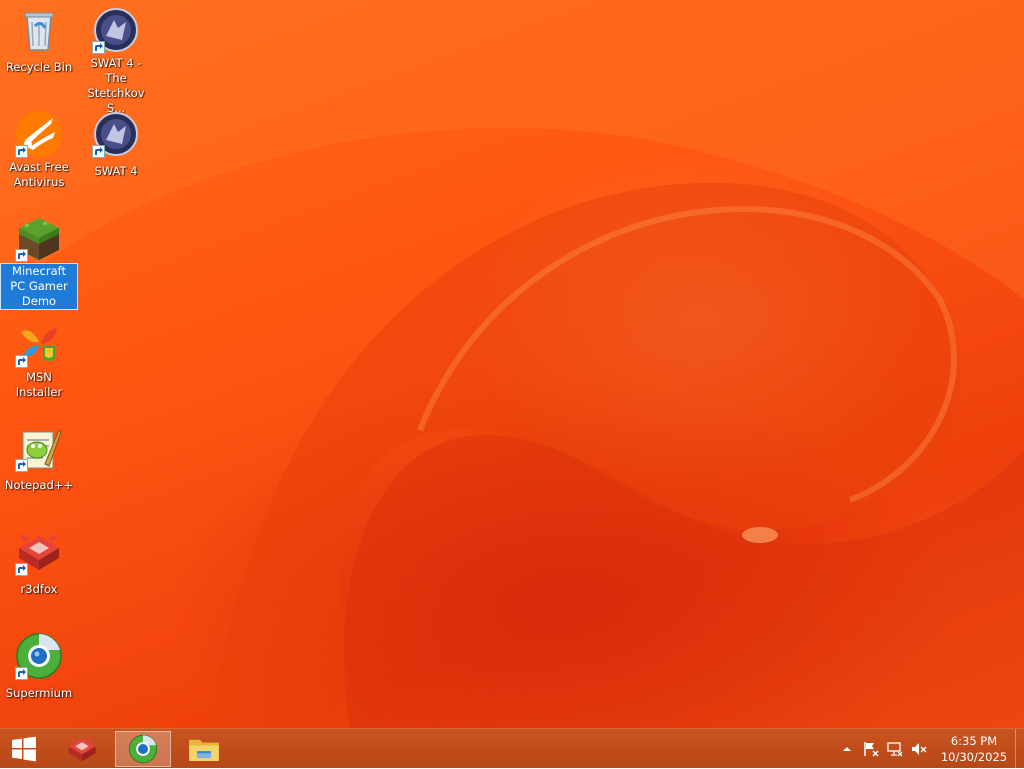 This screenshot has height=769, width=1024. What do you see at coordinates (39, 30) in the screenshot?
I see `recycle-bin-icon` at bounding box center [39, 30].